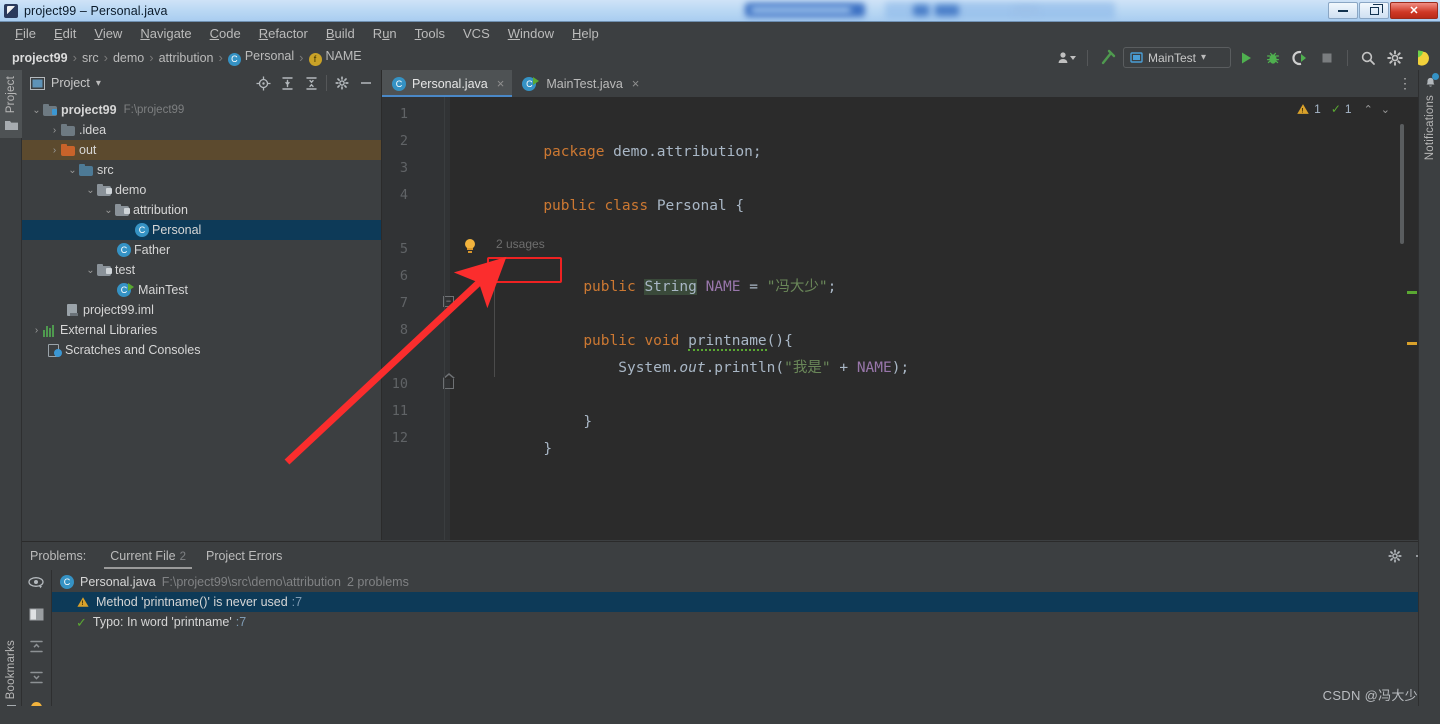  What do you see at coordinates (1412, 343) in the screenshot?
I see `inspection-marker-warning` at bounding box center [1412, 343].